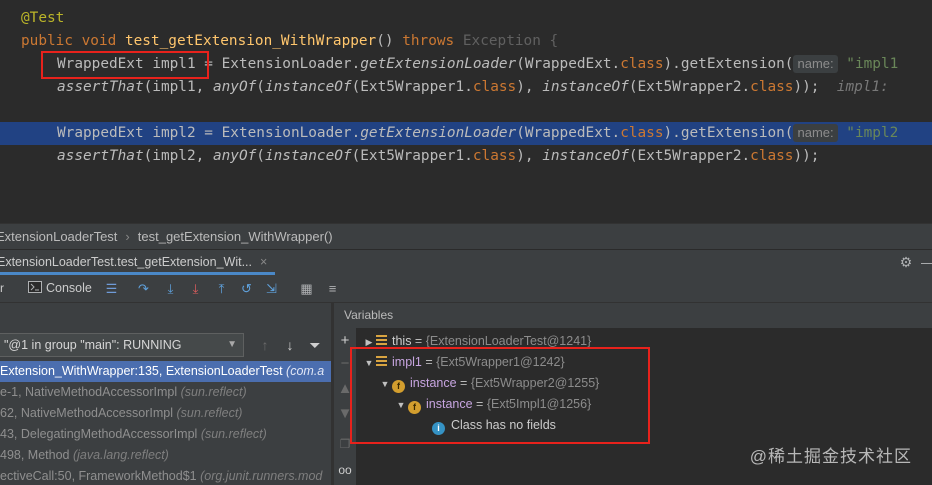  Describe the element at coordinates (503, 425) in the screenshot. I see `no-fields-text: Class has no fields` at that location.